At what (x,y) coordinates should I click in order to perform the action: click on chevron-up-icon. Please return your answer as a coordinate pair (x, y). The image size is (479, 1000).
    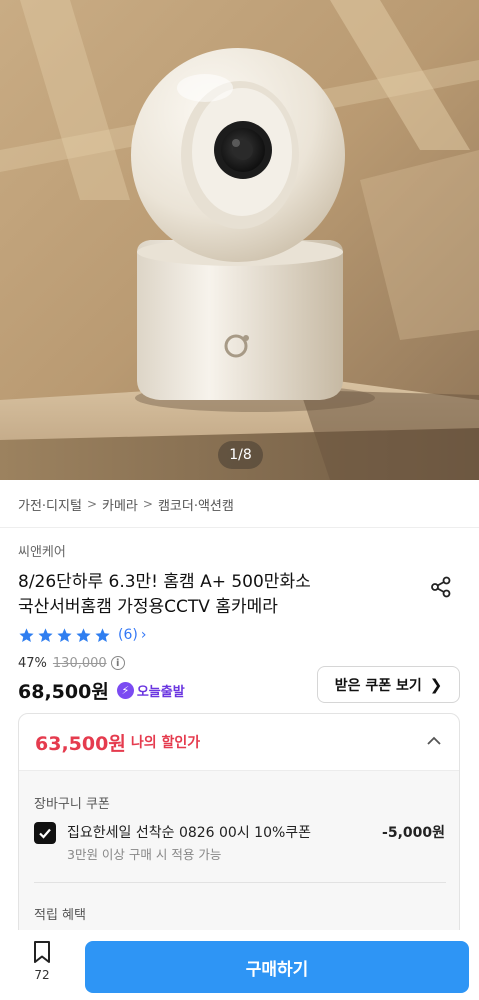
    Looking at the image, I should click on (434, 741).